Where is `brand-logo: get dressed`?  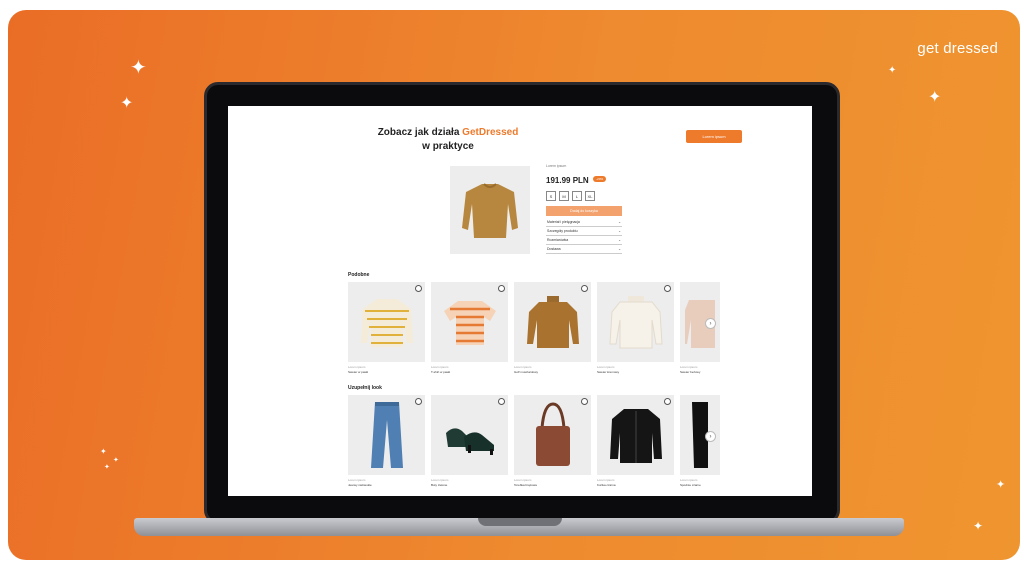 brand-logo: get dressed is located at coordinates (957, 48).